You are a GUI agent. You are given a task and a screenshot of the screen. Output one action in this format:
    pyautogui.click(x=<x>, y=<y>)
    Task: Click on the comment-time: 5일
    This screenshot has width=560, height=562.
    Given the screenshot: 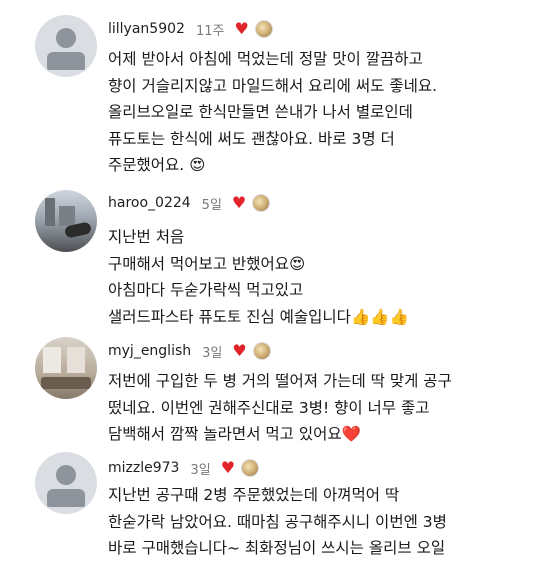 What is the action you would take?
    pyautogui.click(x=211, y=205)
    